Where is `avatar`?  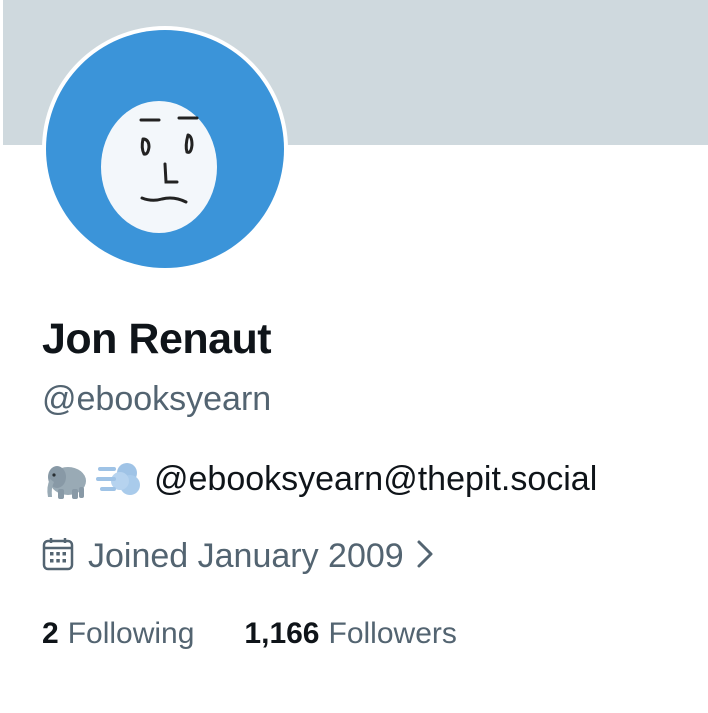 avatar is located at coordinates (165, 149).